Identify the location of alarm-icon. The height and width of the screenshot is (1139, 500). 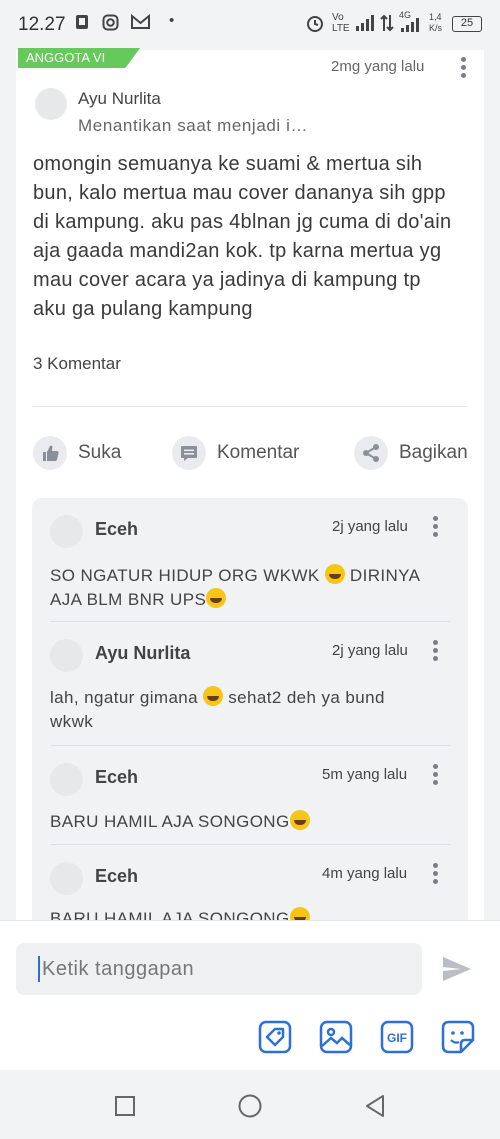
(315, 24).